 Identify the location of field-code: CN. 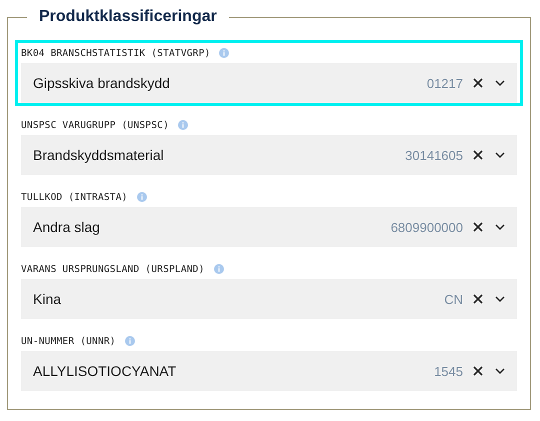
(453, 299).